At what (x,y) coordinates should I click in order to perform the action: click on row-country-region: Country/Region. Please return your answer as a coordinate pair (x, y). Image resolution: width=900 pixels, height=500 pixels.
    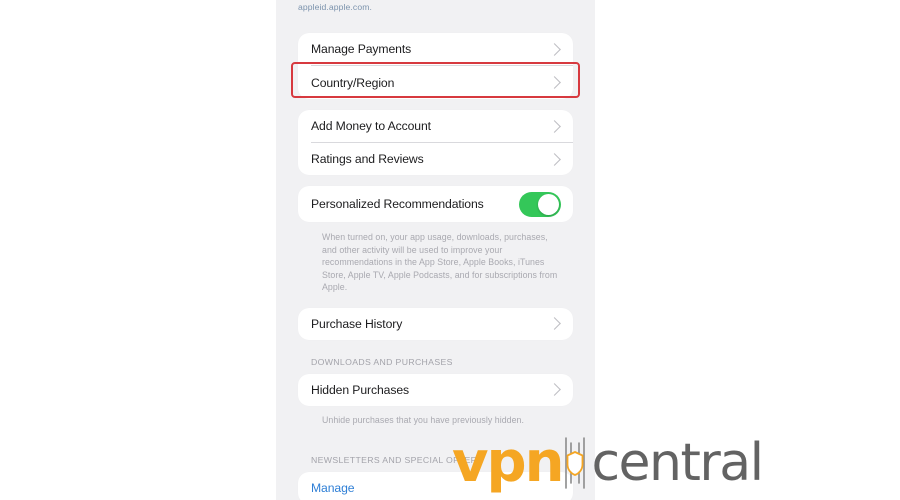
    Looking at the image, I should click on (435, 82).